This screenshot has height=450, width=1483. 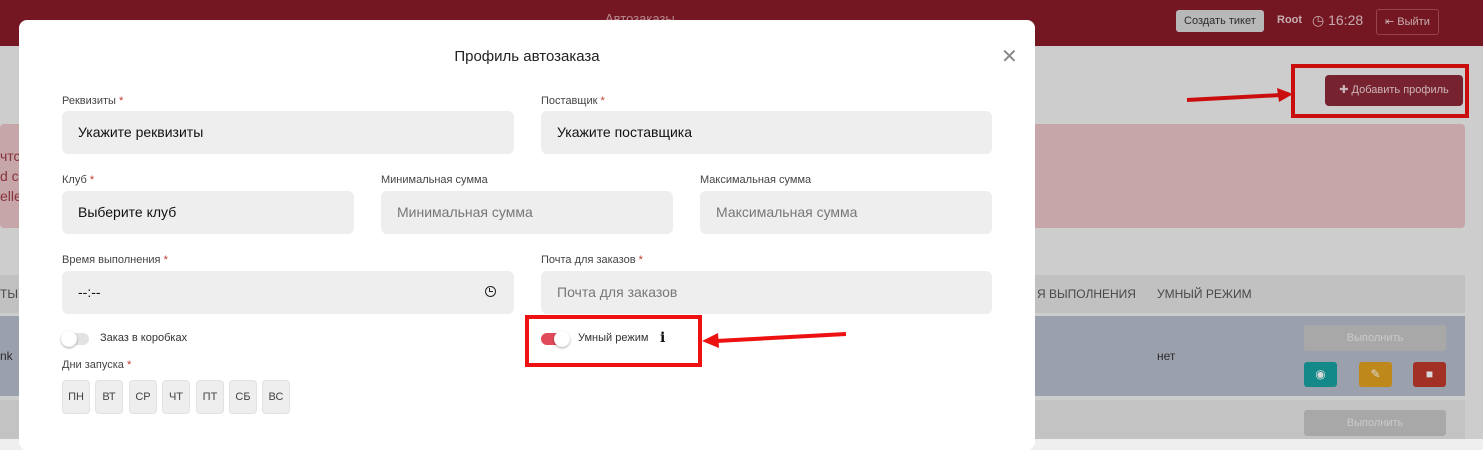 I want to click on day-button-thu: ЧТ, so click(x=176, y=397).